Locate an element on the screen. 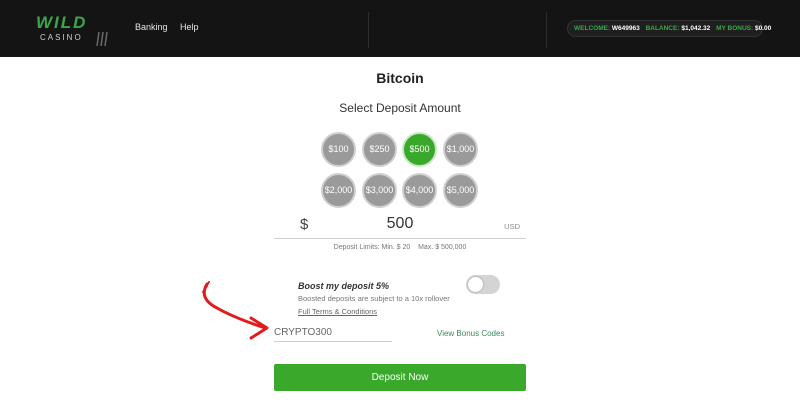  logo-casino-text: CASINO is located at coordinates (61, 37).